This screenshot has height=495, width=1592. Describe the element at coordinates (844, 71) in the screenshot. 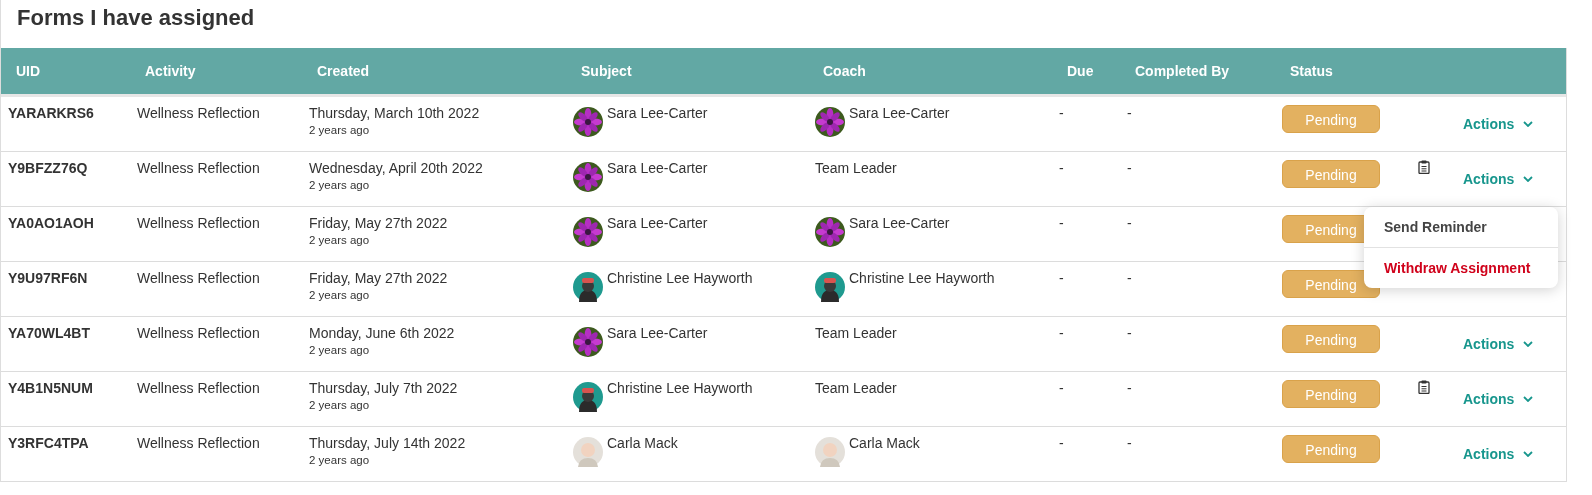

I see `column-header: Coach` at that location.